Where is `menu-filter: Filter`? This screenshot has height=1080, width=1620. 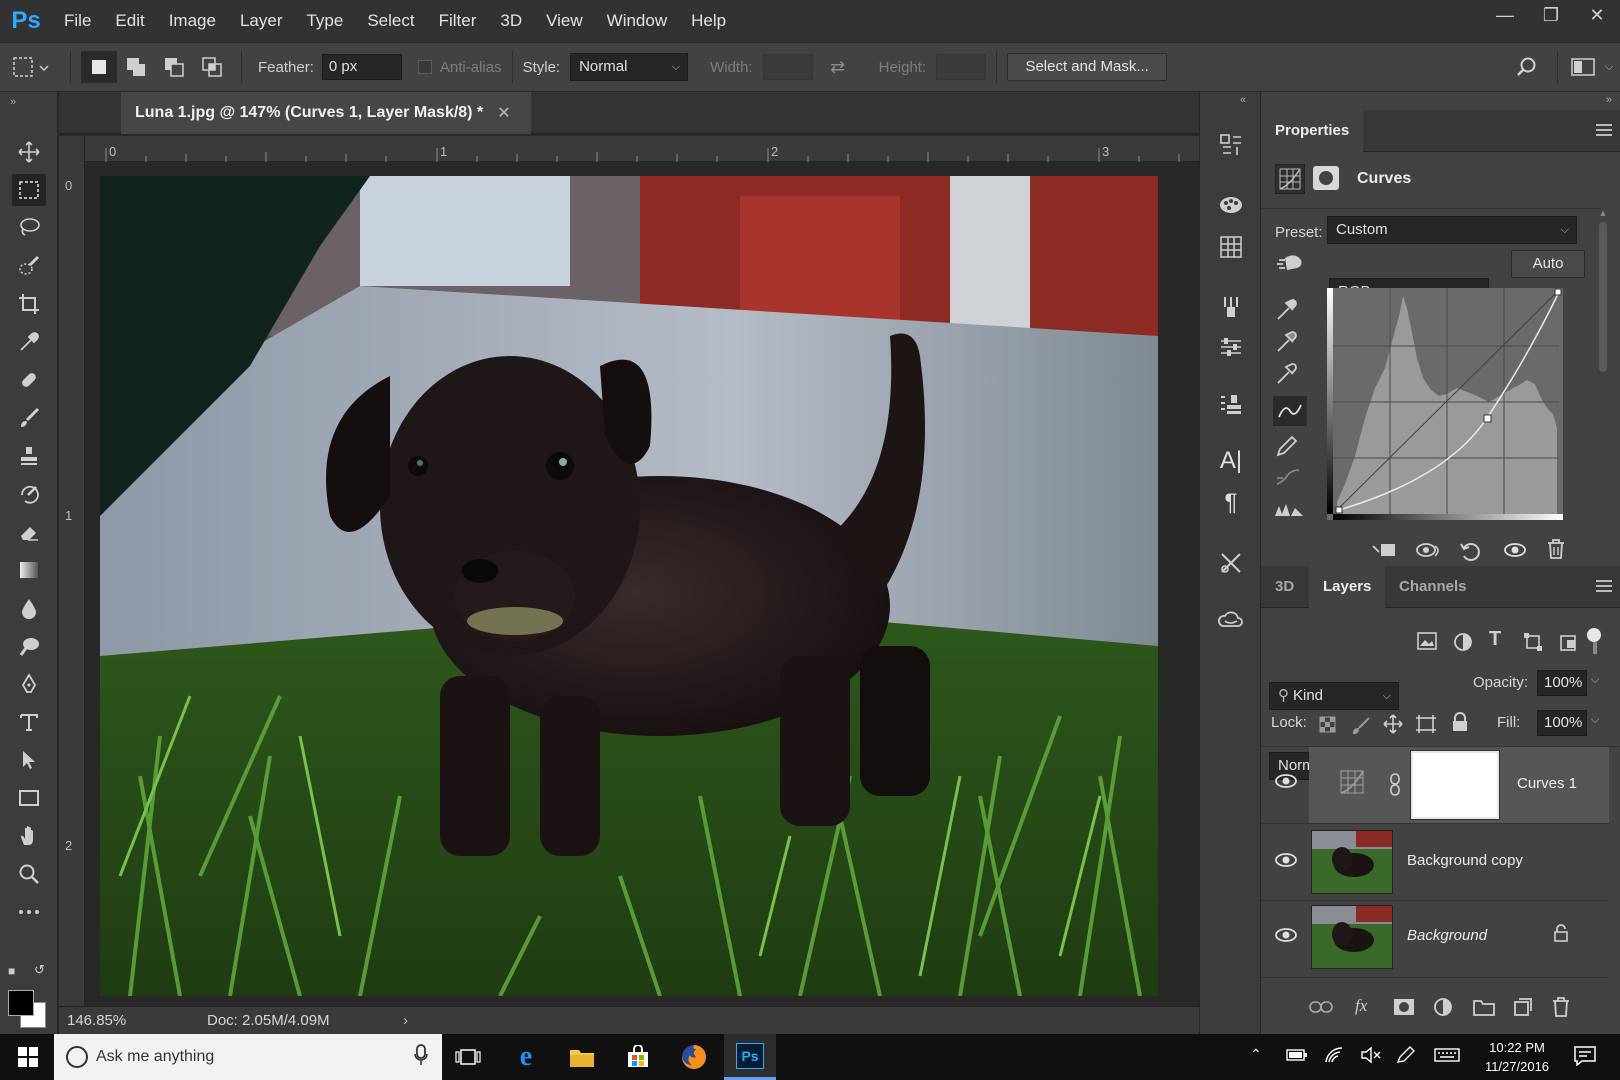 menu-filter: Filter is located at coordinates (458, 21).